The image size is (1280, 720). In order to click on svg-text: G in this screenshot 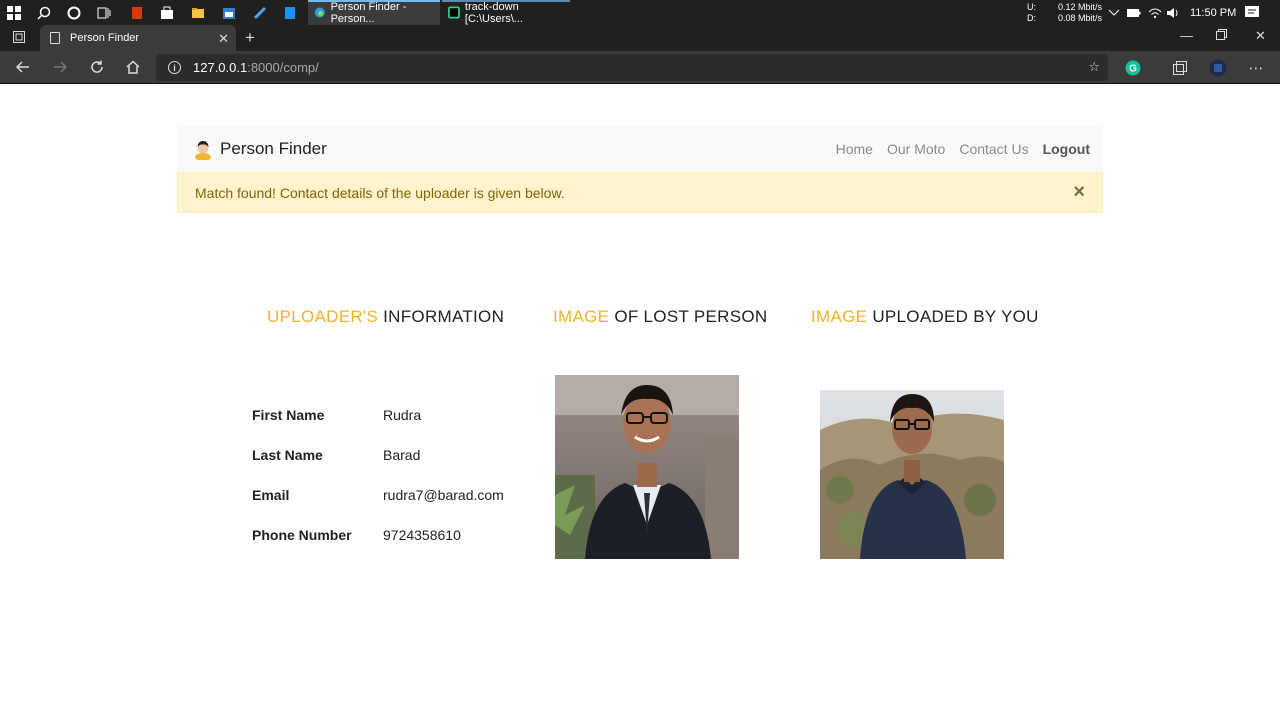, I will do `click(1133, 69)`.